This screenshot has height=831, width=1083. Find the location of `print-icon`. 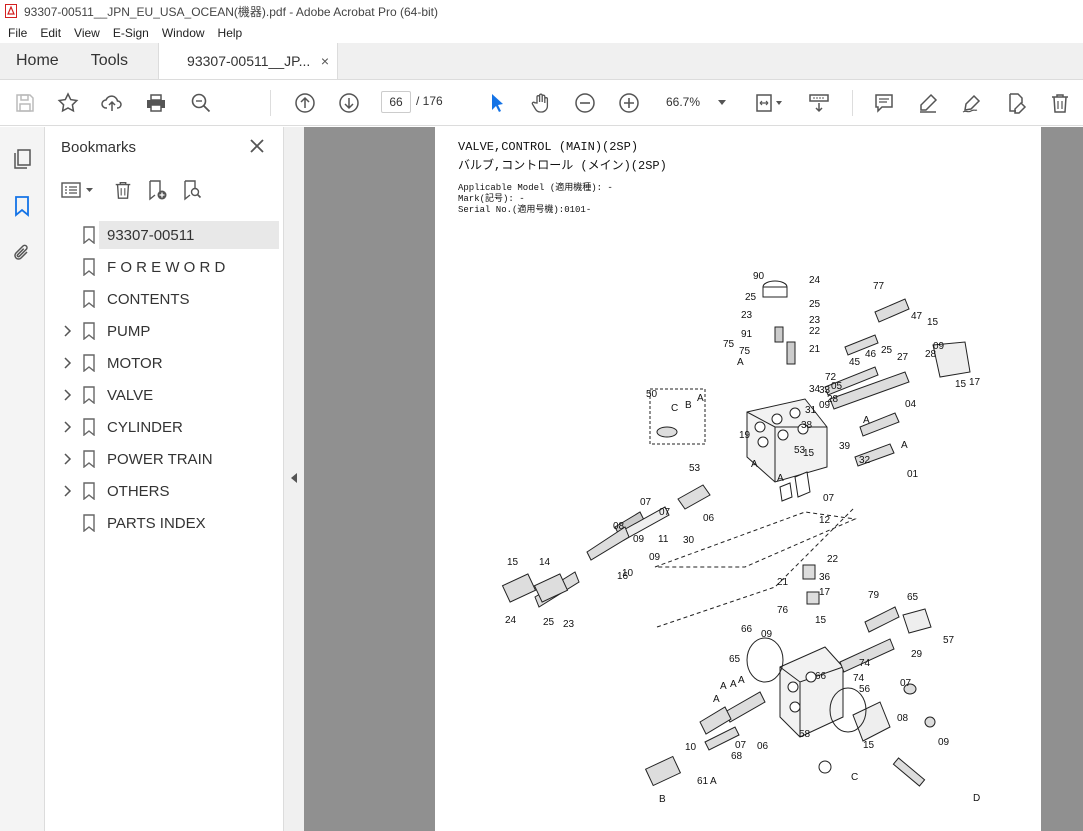

print-icon is located at coordinates (156, 103).